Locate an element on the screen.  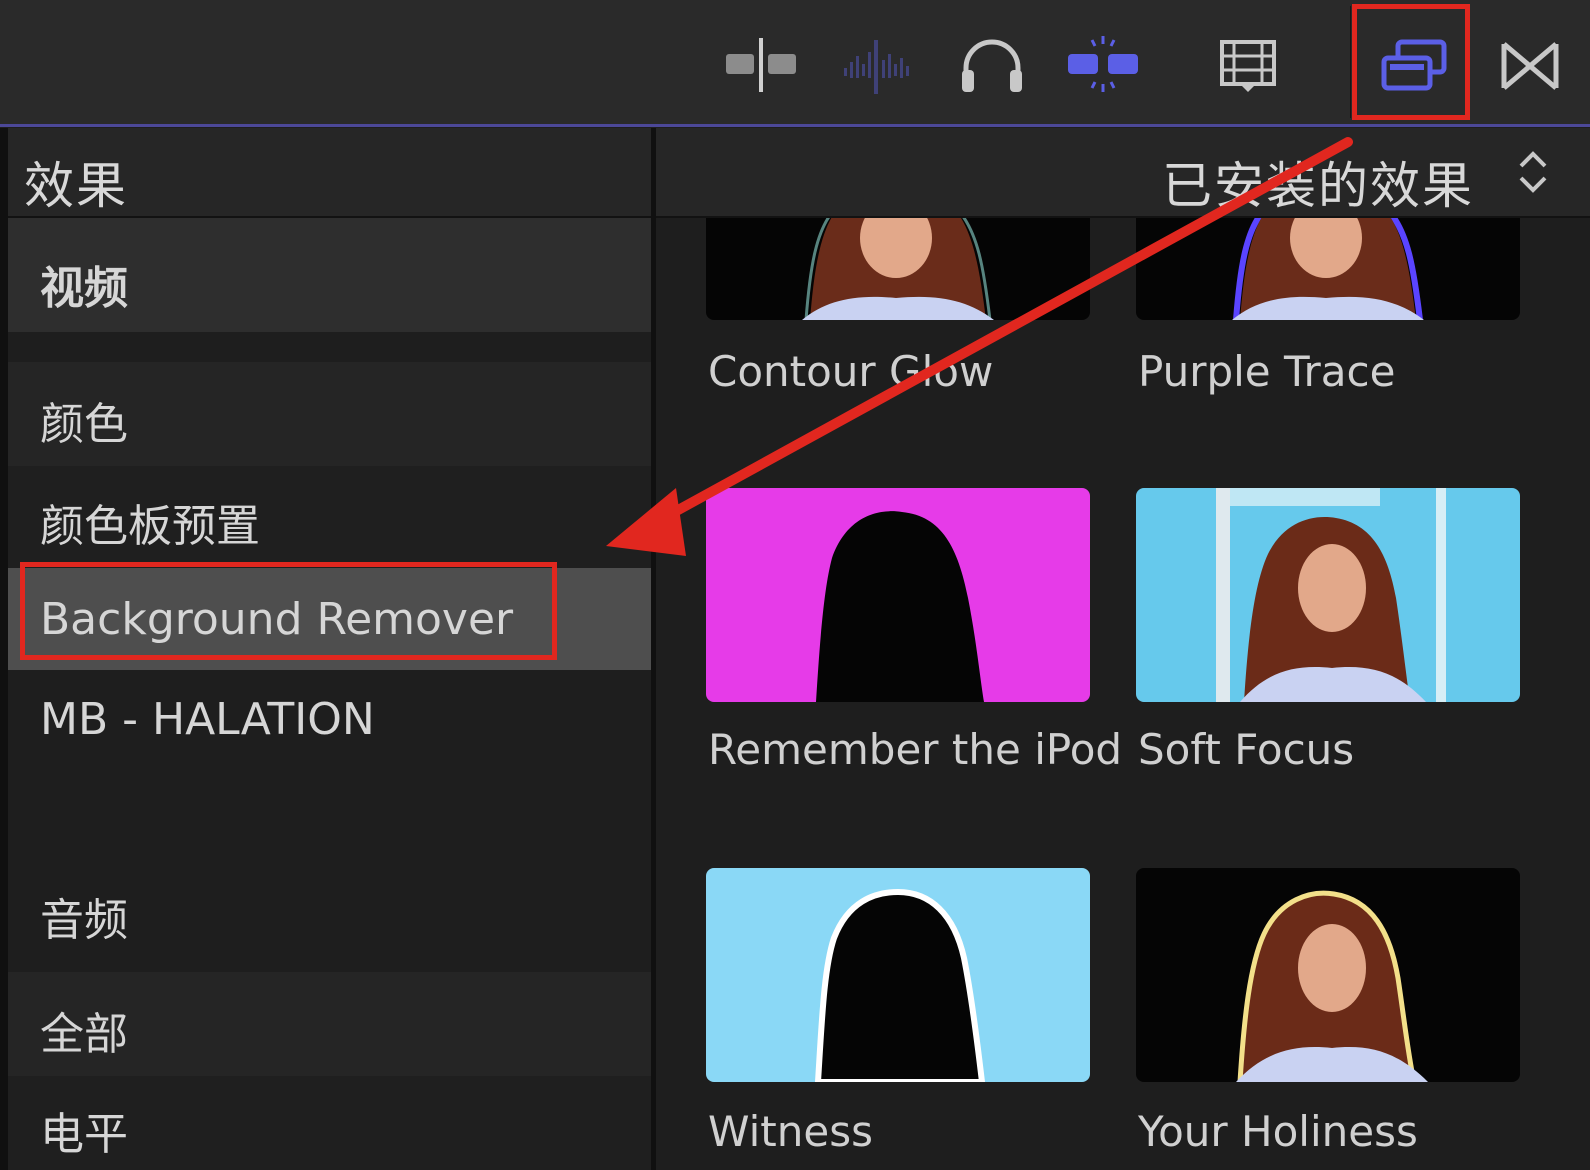
effect-tile-label: Purple Trace is located at coordinates (1267, 371).